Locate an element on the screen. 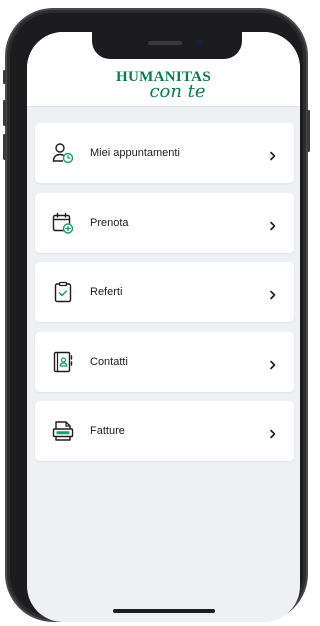  menu-item-label: Contatti is located at coordinates (109, 361).